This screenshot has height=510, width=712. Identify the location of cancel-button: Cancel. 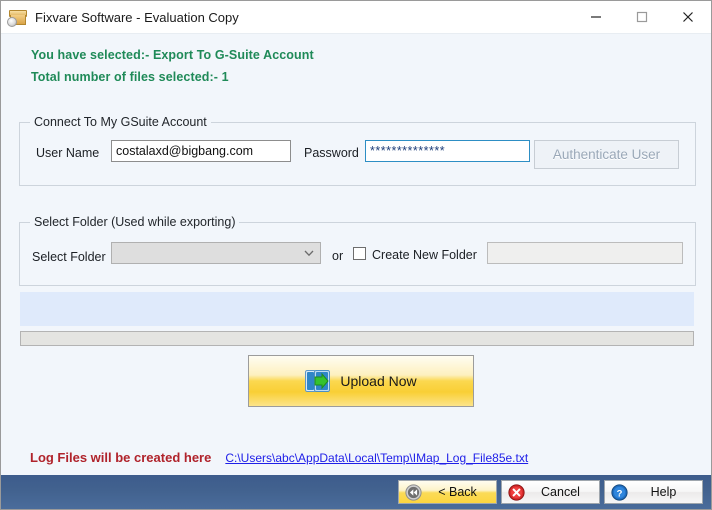
(550, 492).